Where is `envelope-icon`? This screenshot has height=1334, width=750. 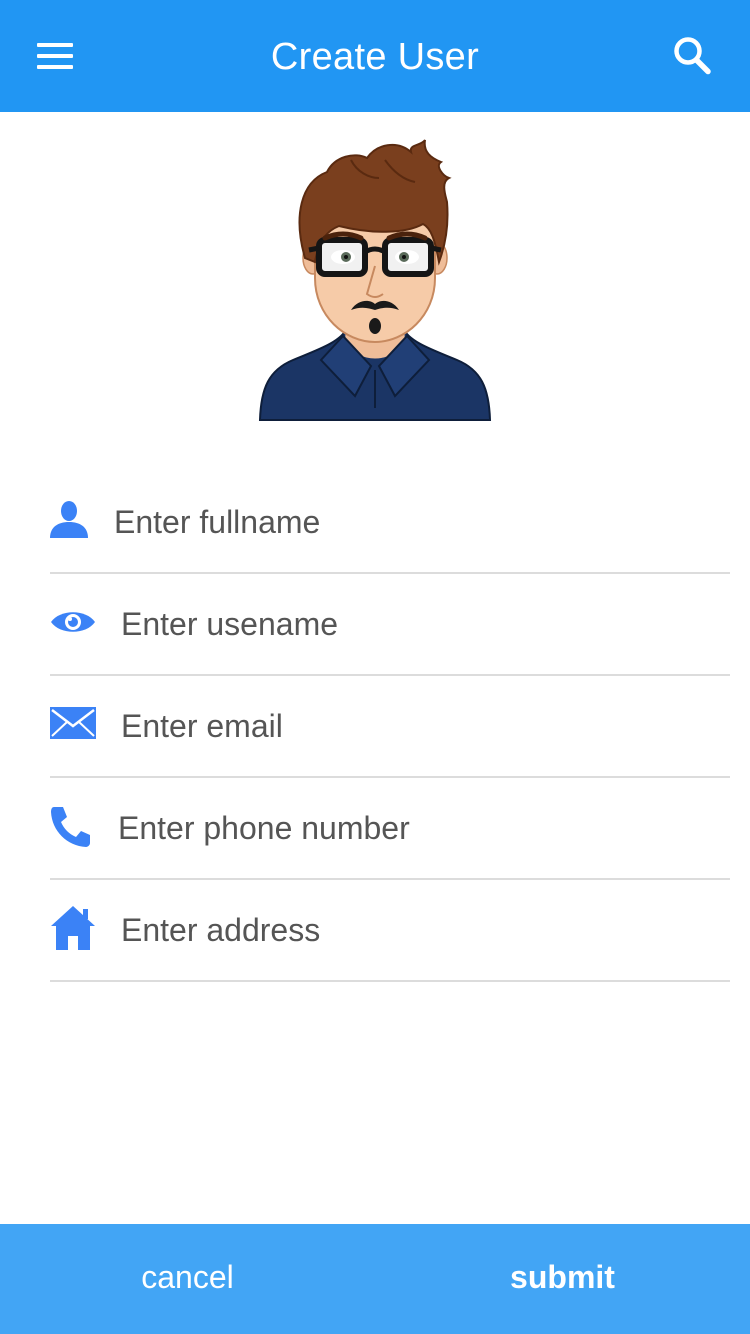
envelope-icon is located at coordinates (73, 725).